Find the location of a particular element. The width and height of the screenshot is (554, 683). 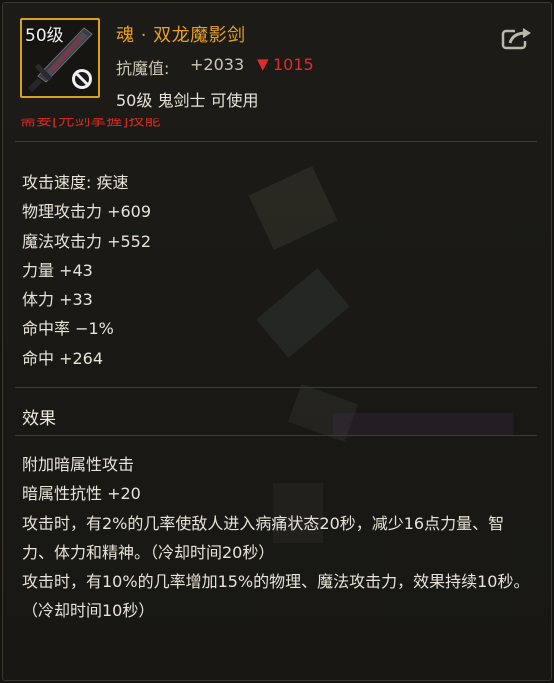

resist-label: 抗魔值: is located at coordinates (143, 68).